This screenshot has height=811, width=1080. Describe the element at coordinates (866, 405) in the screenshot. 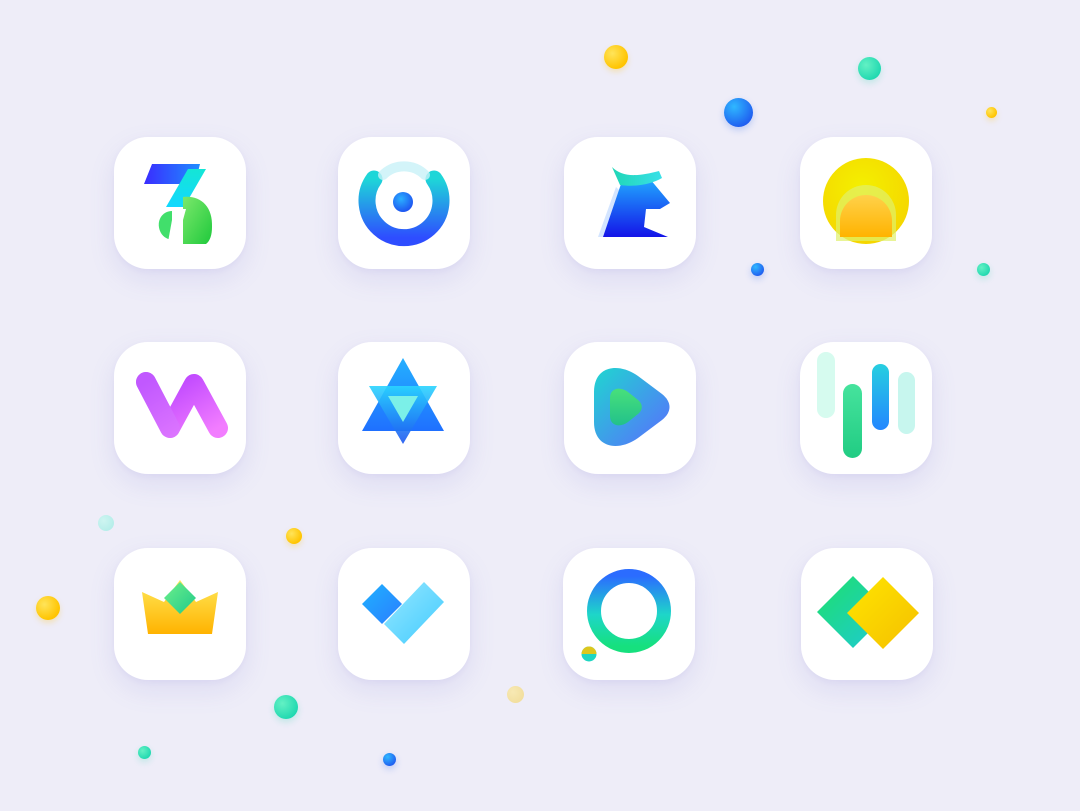

I see `equalizer-bars-icon` at that location.